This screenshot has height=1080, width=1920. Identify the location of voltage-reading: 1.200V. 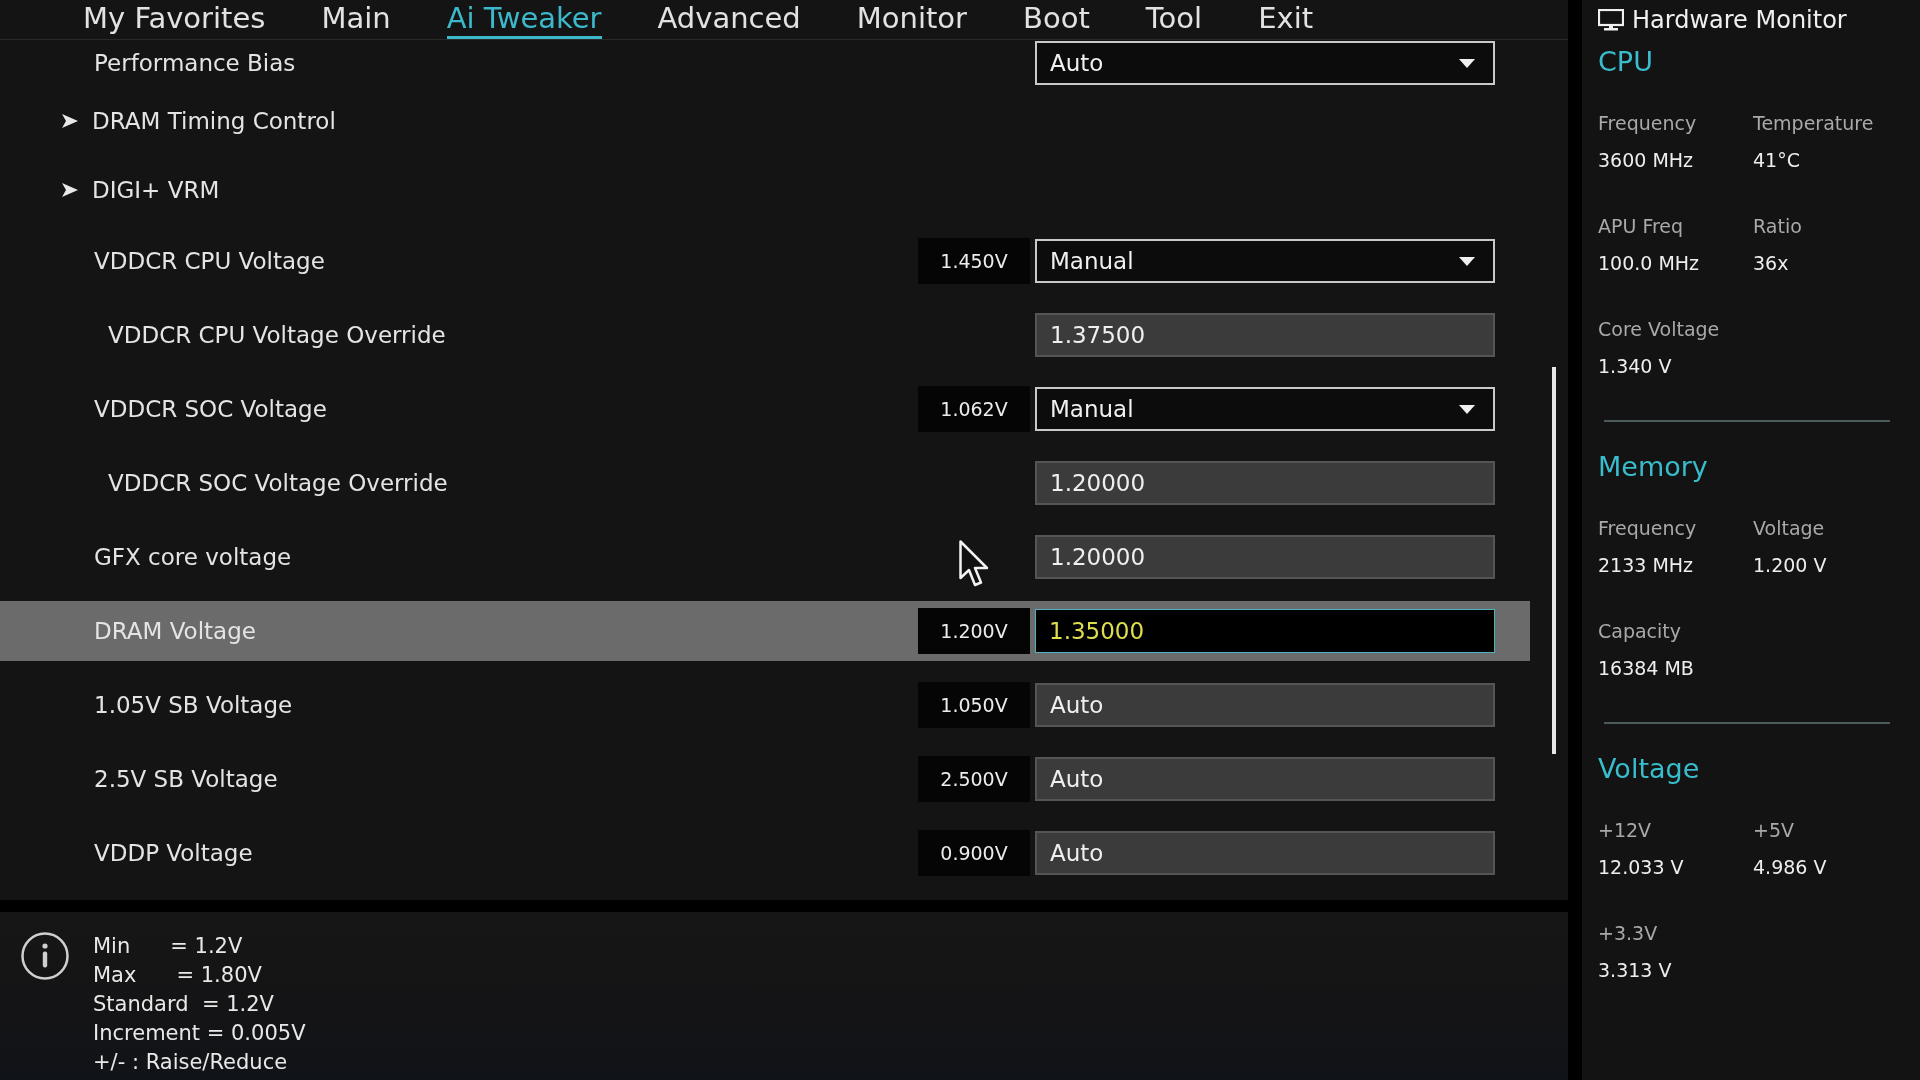
(974, 631).